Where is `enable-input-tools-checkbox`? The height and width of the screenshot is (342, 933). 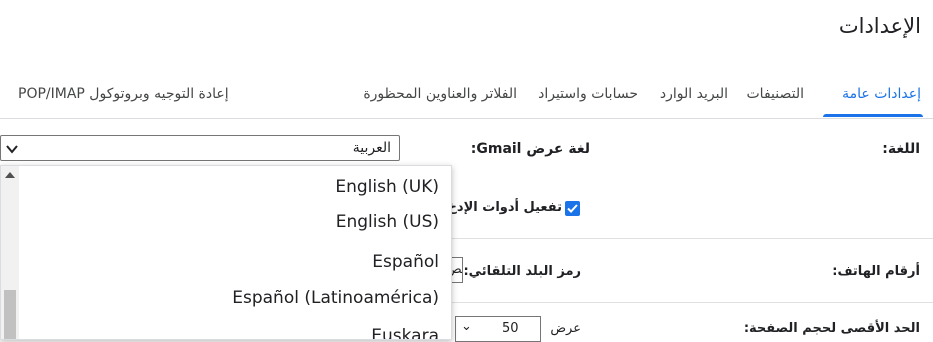 enable-input-tools-checkbox is located at coordinates (572, 208).